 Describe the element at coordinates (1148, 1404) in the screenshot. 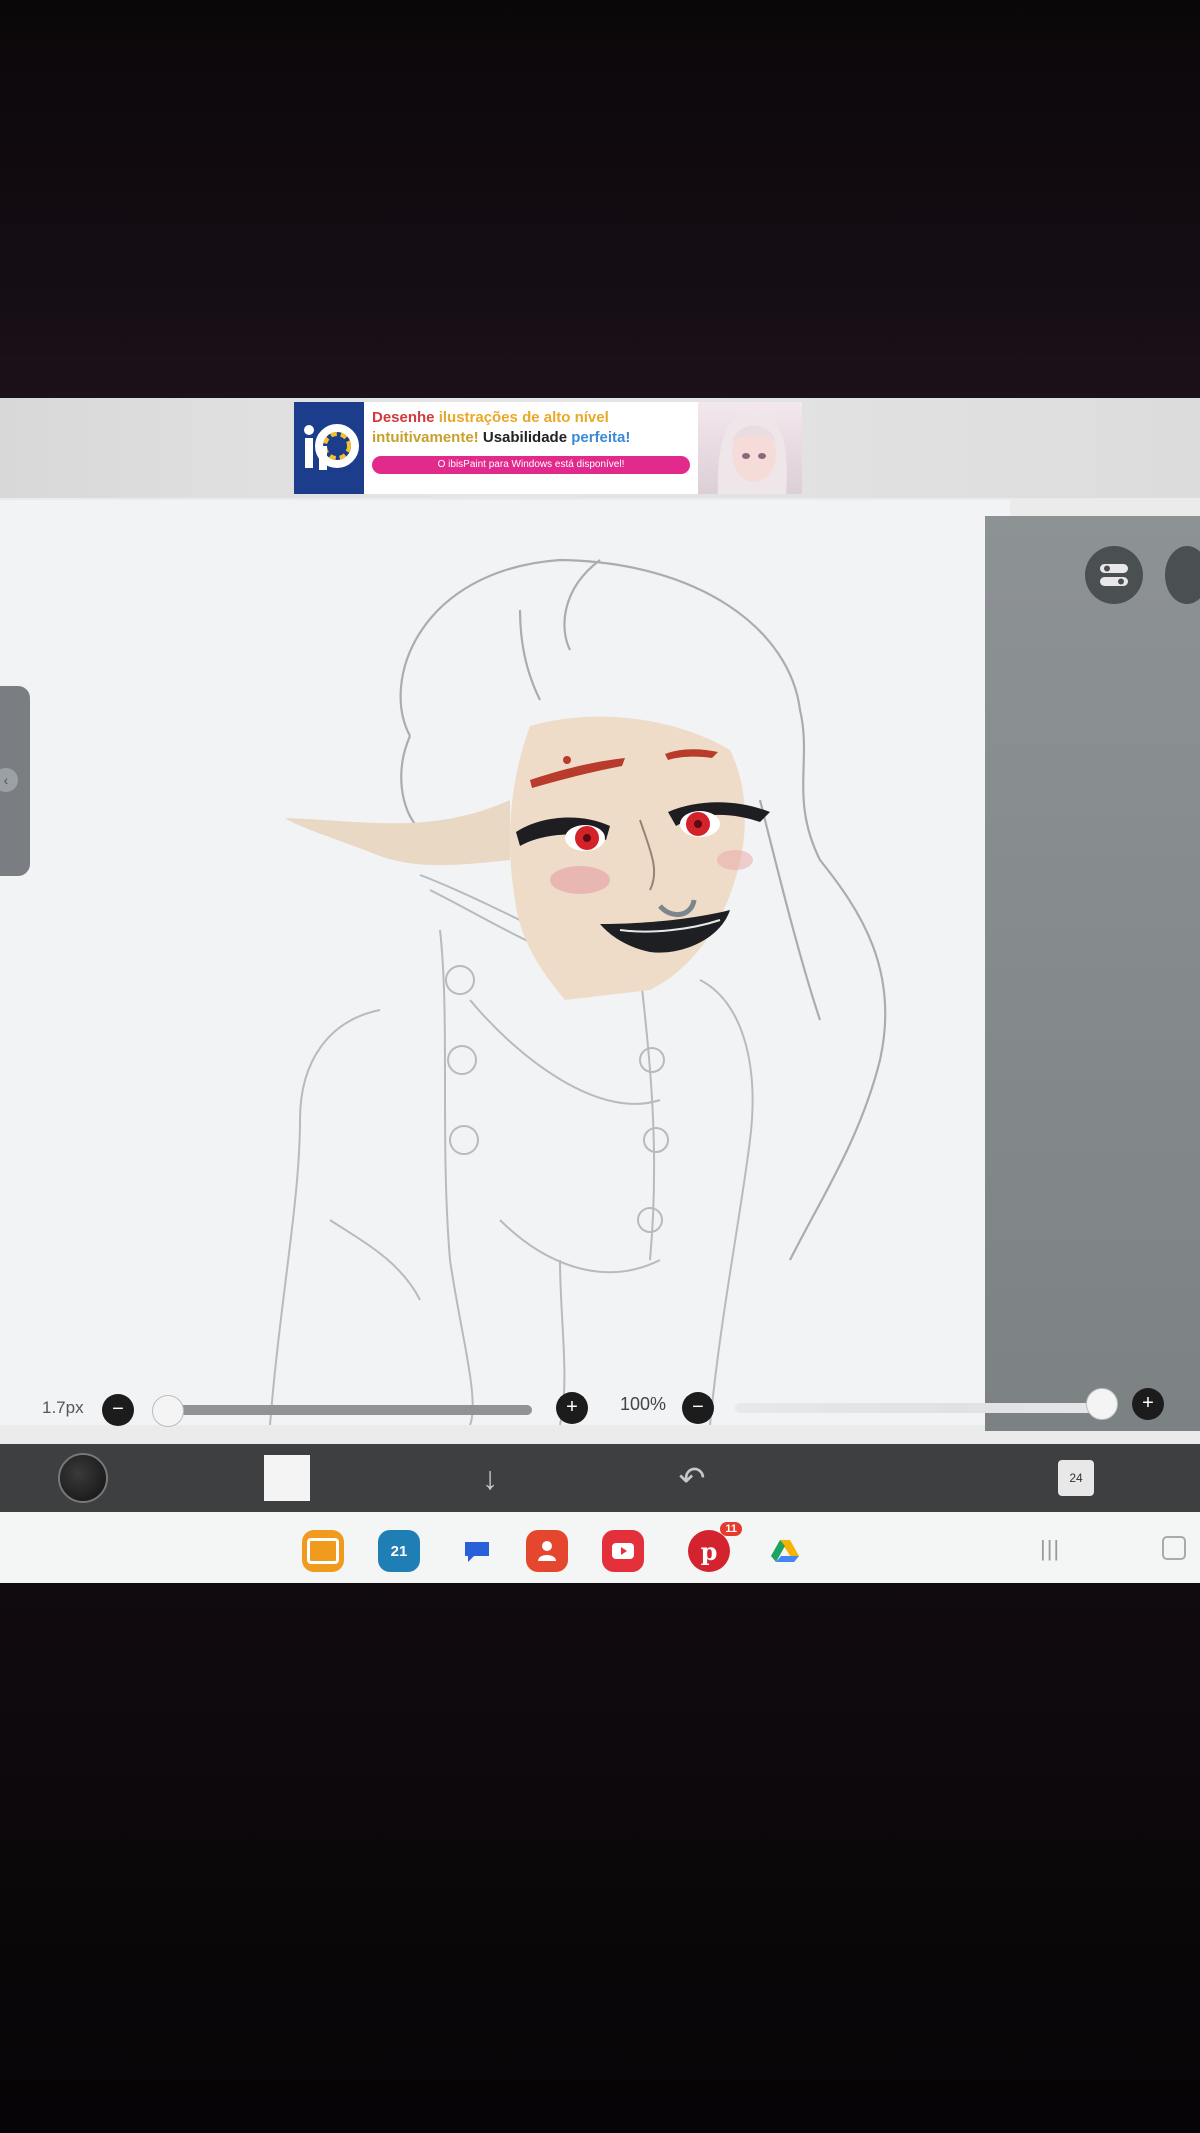

I see `opacity-increase-button: +` at that location.